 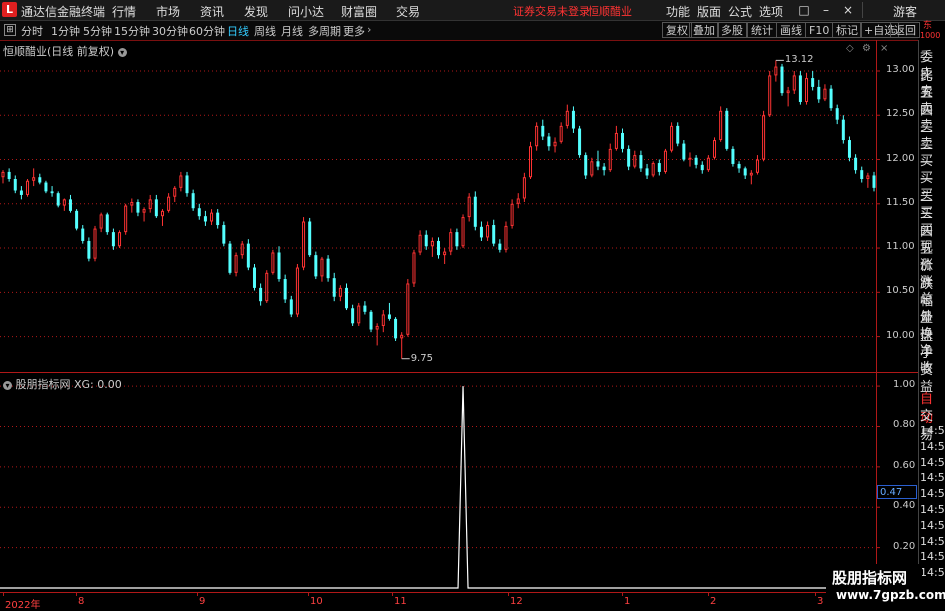 I want to click on trade-time: 14:56, so click(x=932, y=509).